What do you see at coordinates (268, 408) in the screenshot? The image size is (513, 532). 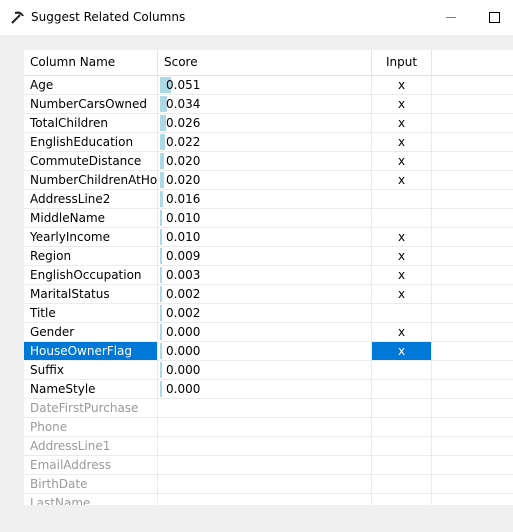 I see `table-row: DateFirstPurchase` at bounding box center [268, 408].